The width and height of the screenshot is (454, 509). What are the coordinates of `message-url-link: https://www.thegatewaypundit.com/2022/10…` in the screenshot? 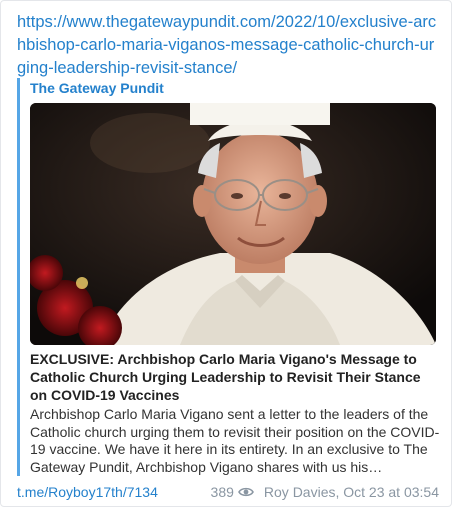 It's located at (230, 45).